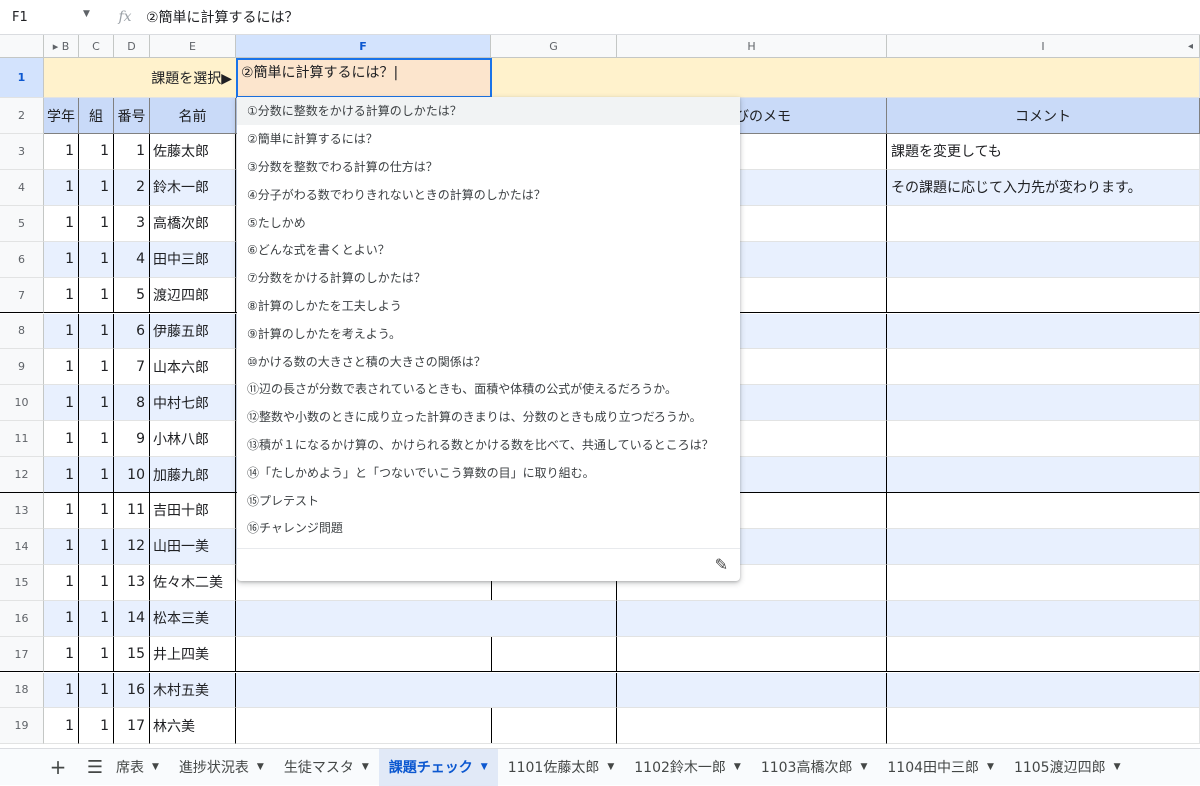  Describe the element at coordinates (687, 767) in the screenshot. I see `sheet-tab: 1102鈴木一郎 ▼` at that location.